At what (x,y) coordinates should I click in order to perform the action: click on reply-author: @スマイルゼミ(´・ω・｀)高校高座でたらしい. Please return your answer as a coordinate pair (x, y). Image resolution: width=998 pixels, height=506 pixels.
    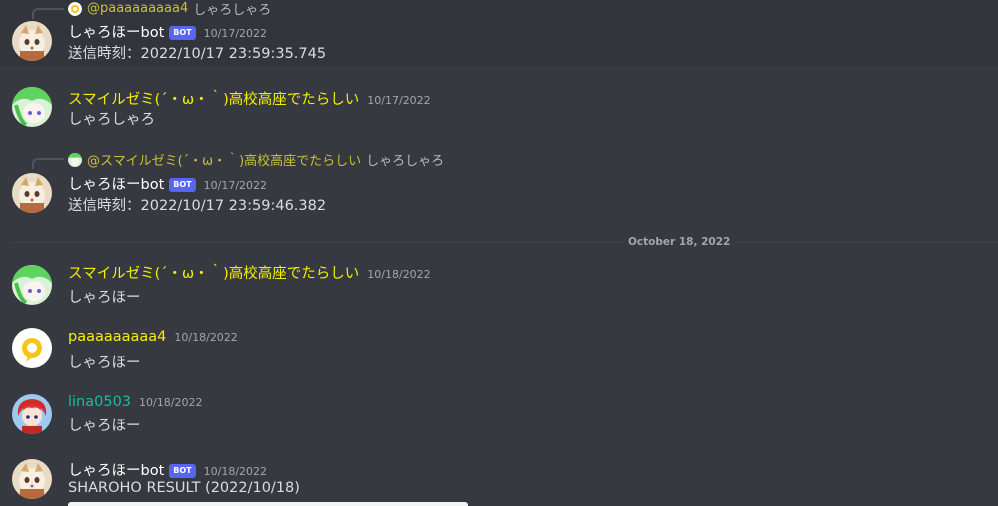
    Looking at the image, I should click on (224, 159).